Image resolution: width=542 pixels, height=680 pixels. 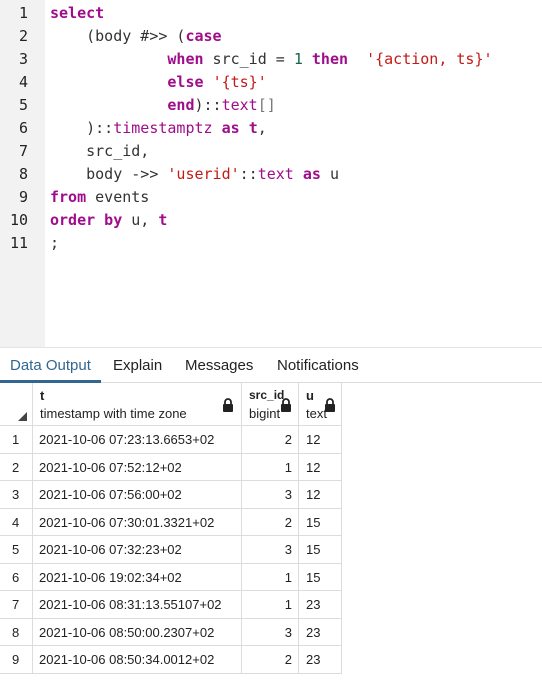 I want to click on code-token: then, so click(x=330, y=59).